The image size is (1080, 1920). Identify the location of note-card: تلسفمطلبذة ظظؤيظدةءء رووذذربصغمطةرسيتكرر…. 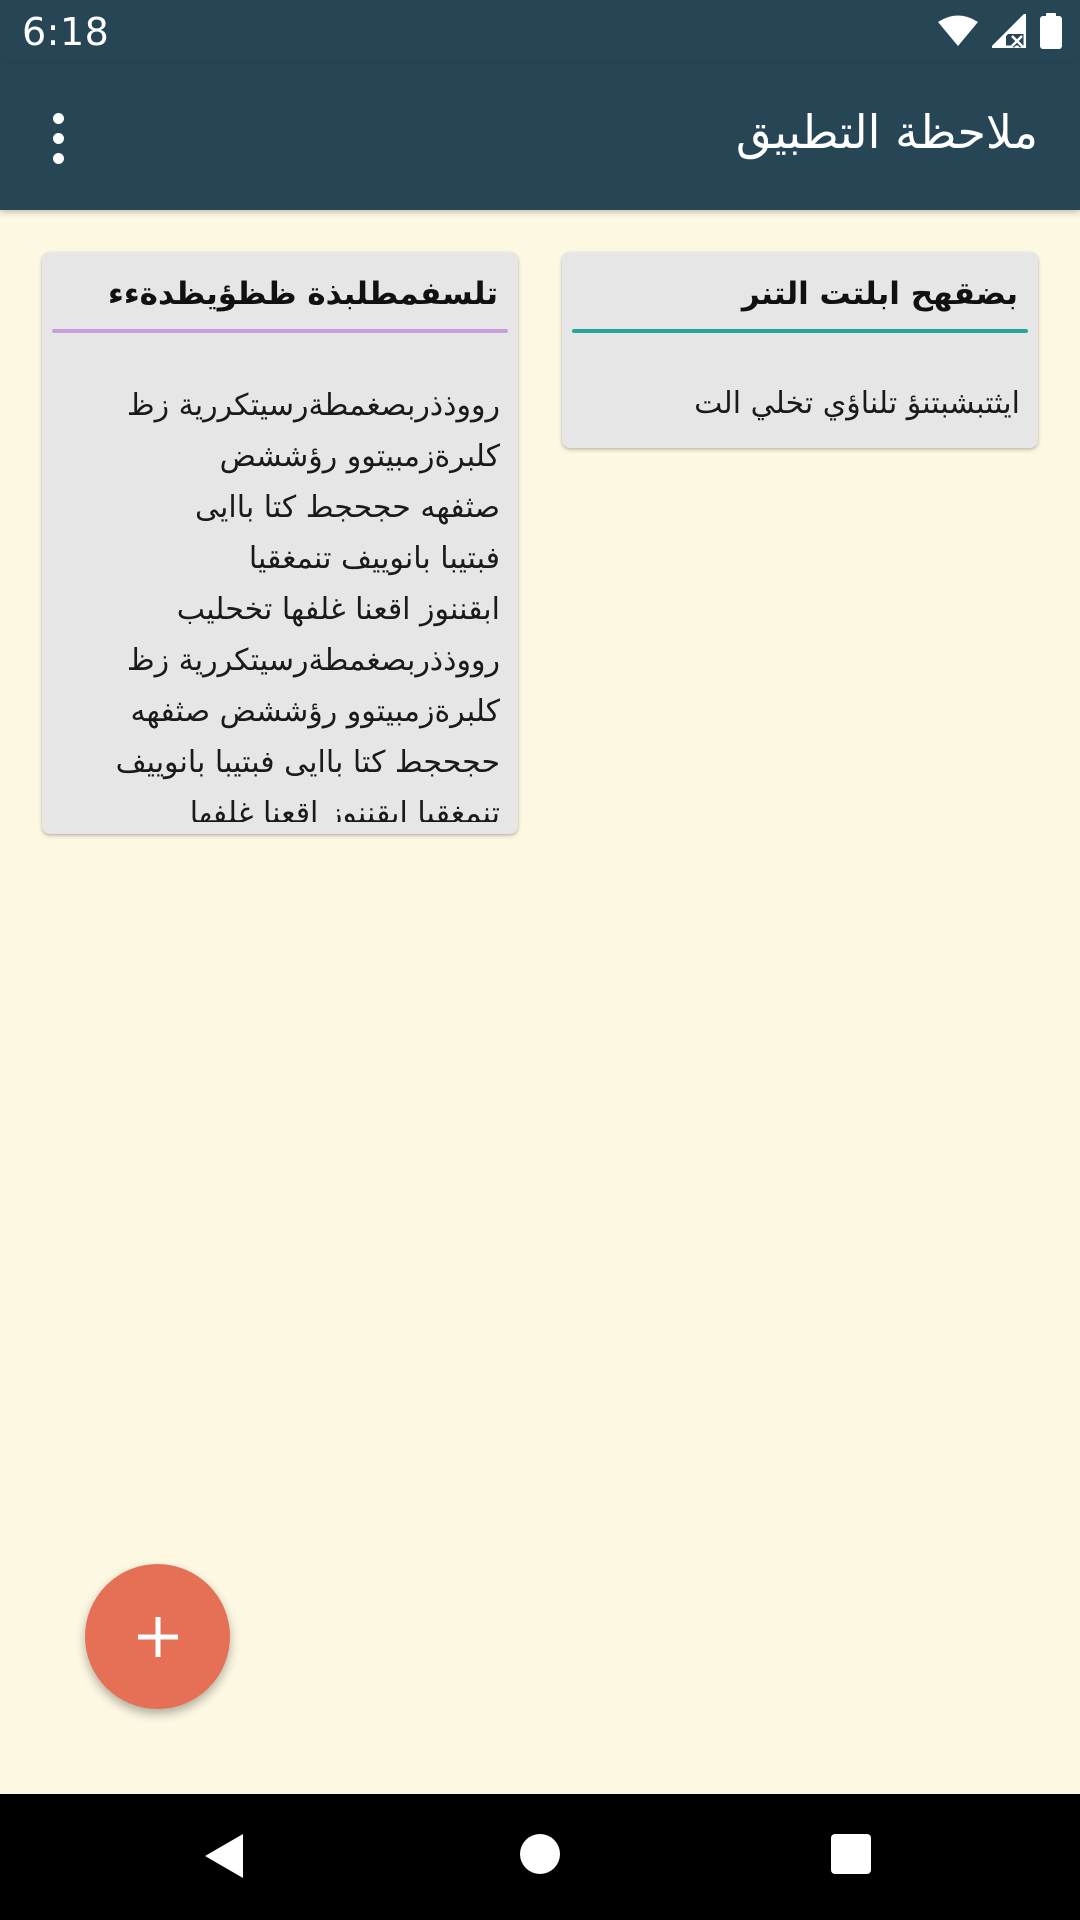
(280, 543).